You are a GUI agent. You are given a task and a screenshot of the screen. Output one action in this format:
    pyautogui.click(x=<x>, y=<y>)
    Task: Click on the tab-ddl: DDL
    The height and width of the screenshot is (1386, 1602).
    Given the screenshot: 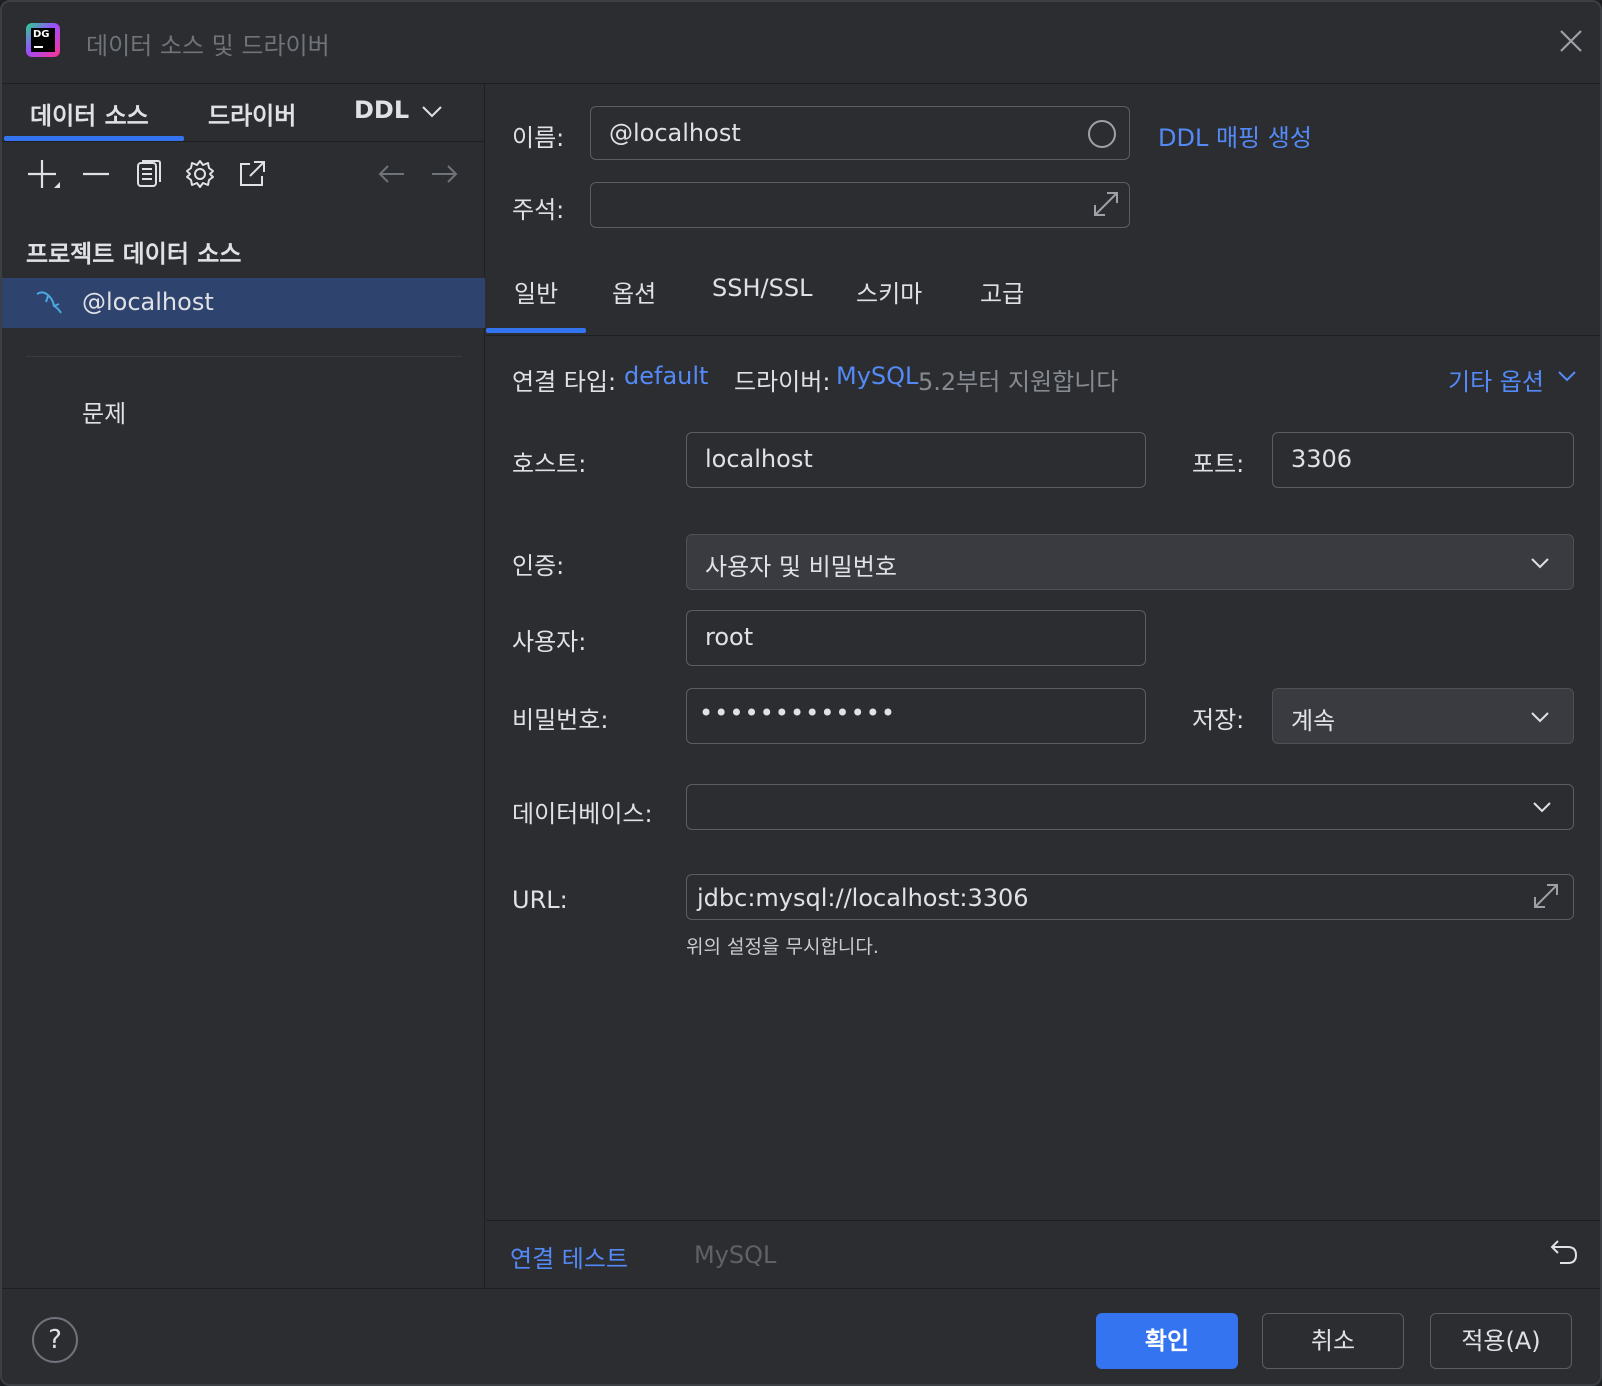 What is the action you would take?
    pyautogui.click(x=381, y=110)
    